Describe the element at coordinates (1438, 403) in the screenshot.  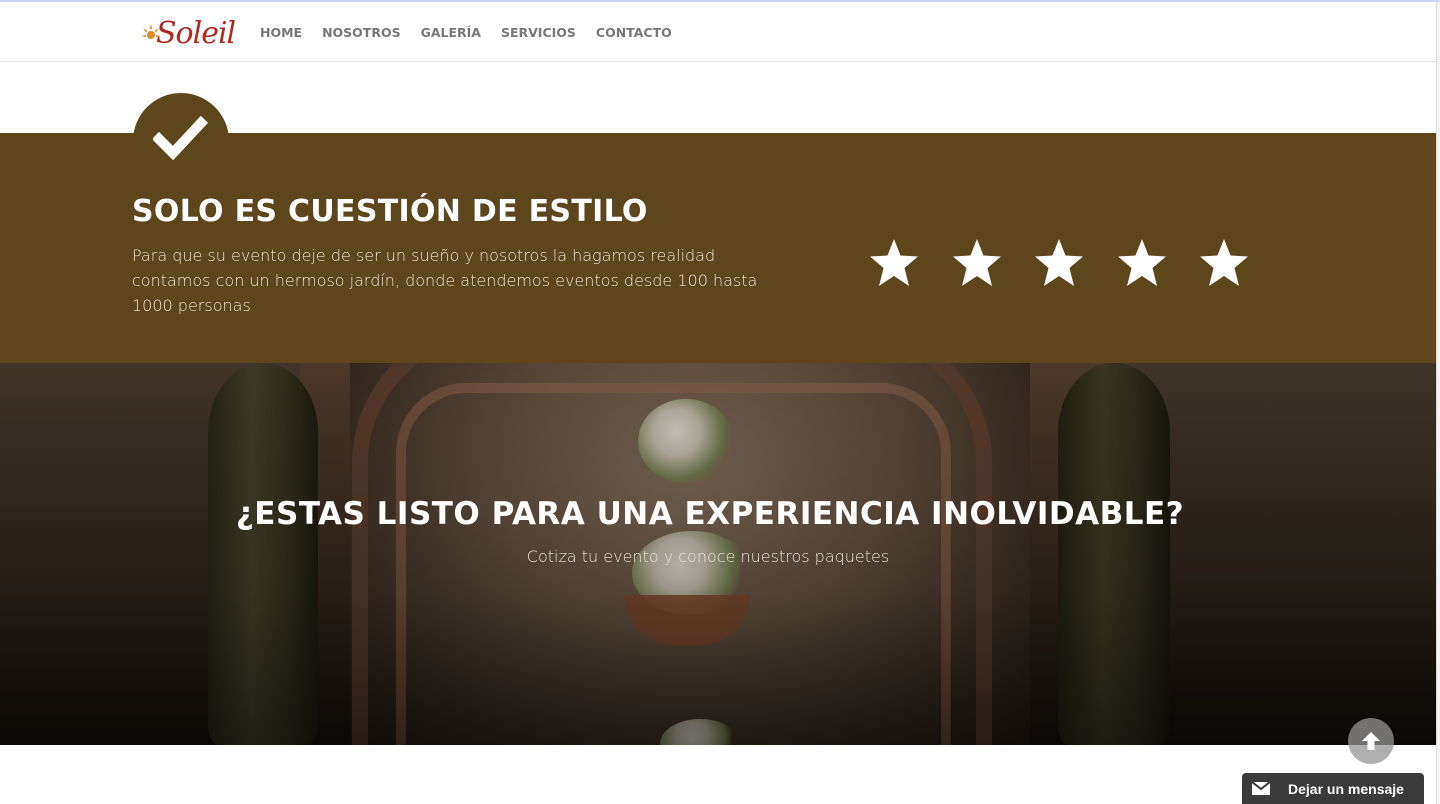
I see `scrollbar` at that location.